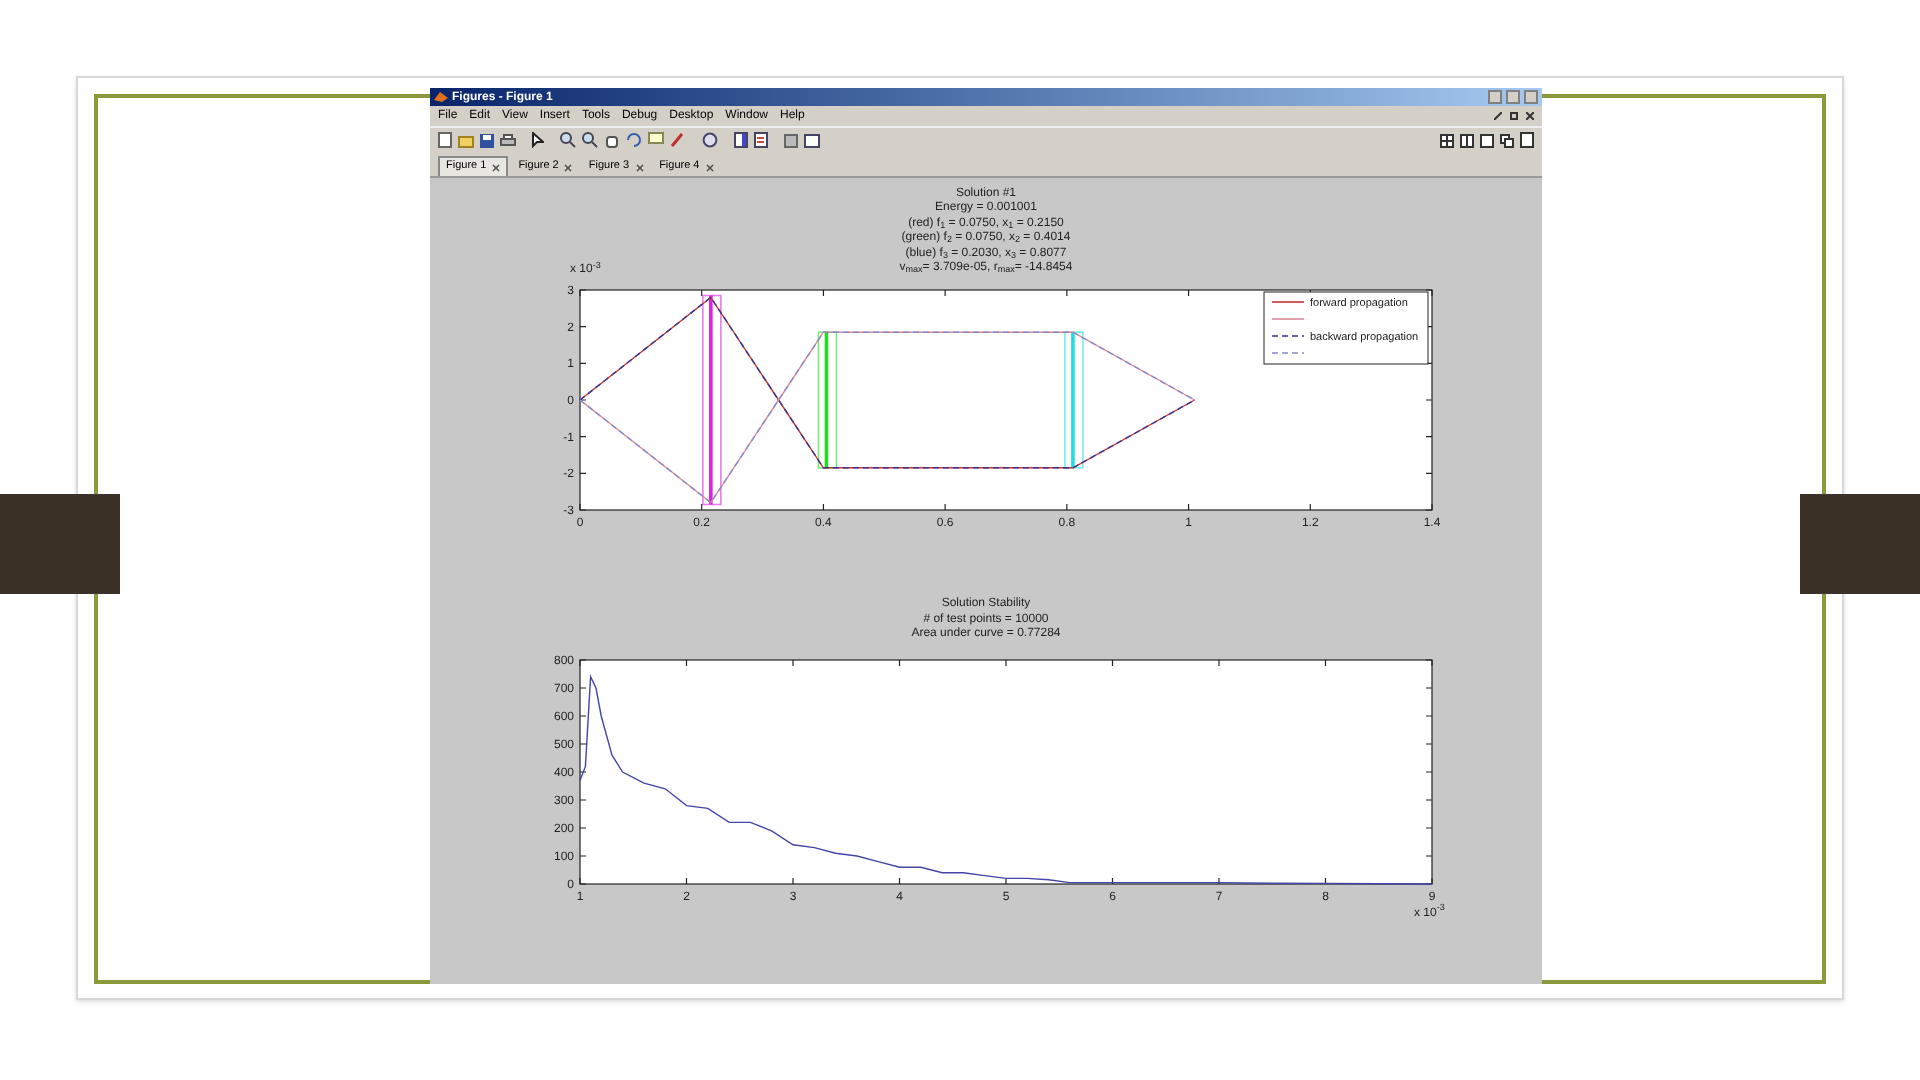  Describe the element at coordinates (1487, 140) in the screenshot. I see `layout-single-icon` at that location.